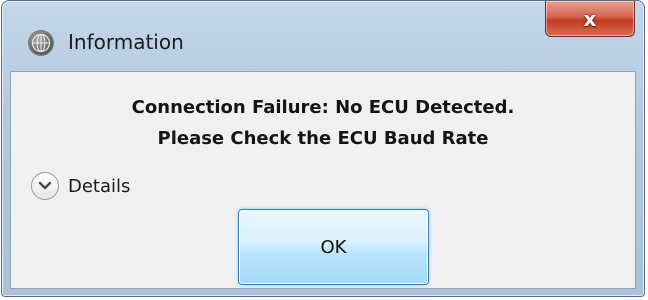 Image resolution: width=648 pixels, height=300 pixels. What do you see at coordinates (126, 42) in the screenshot?
I see `window-title: Information` at bounding box center [126, 42].